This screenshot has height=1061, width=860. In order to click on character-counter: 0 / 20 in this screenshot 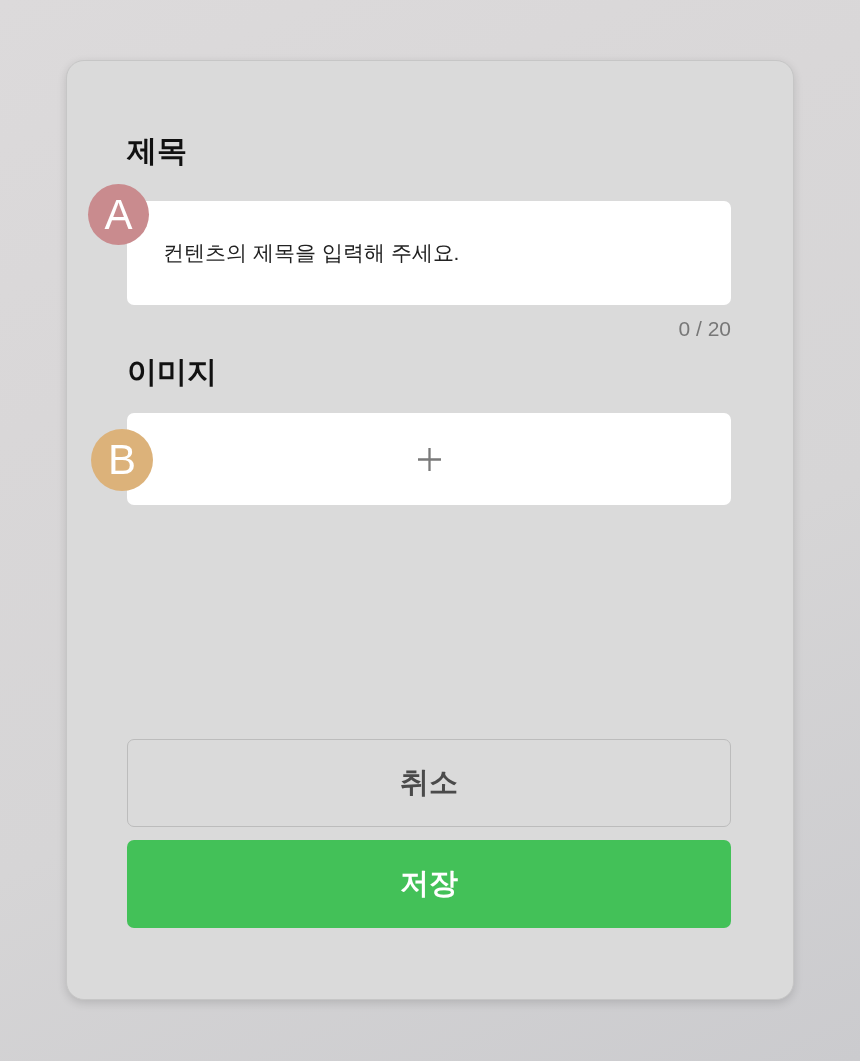, I will do `click(704, 329)`.